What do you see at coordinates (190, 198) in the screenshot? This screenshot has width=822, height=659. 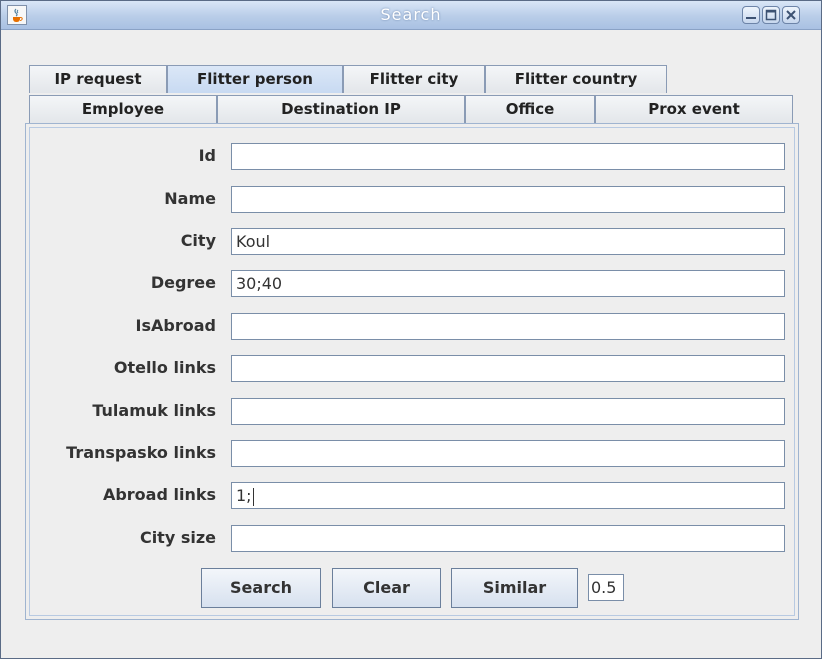 I see `name-label: Name` at bounding box center [190, 198].